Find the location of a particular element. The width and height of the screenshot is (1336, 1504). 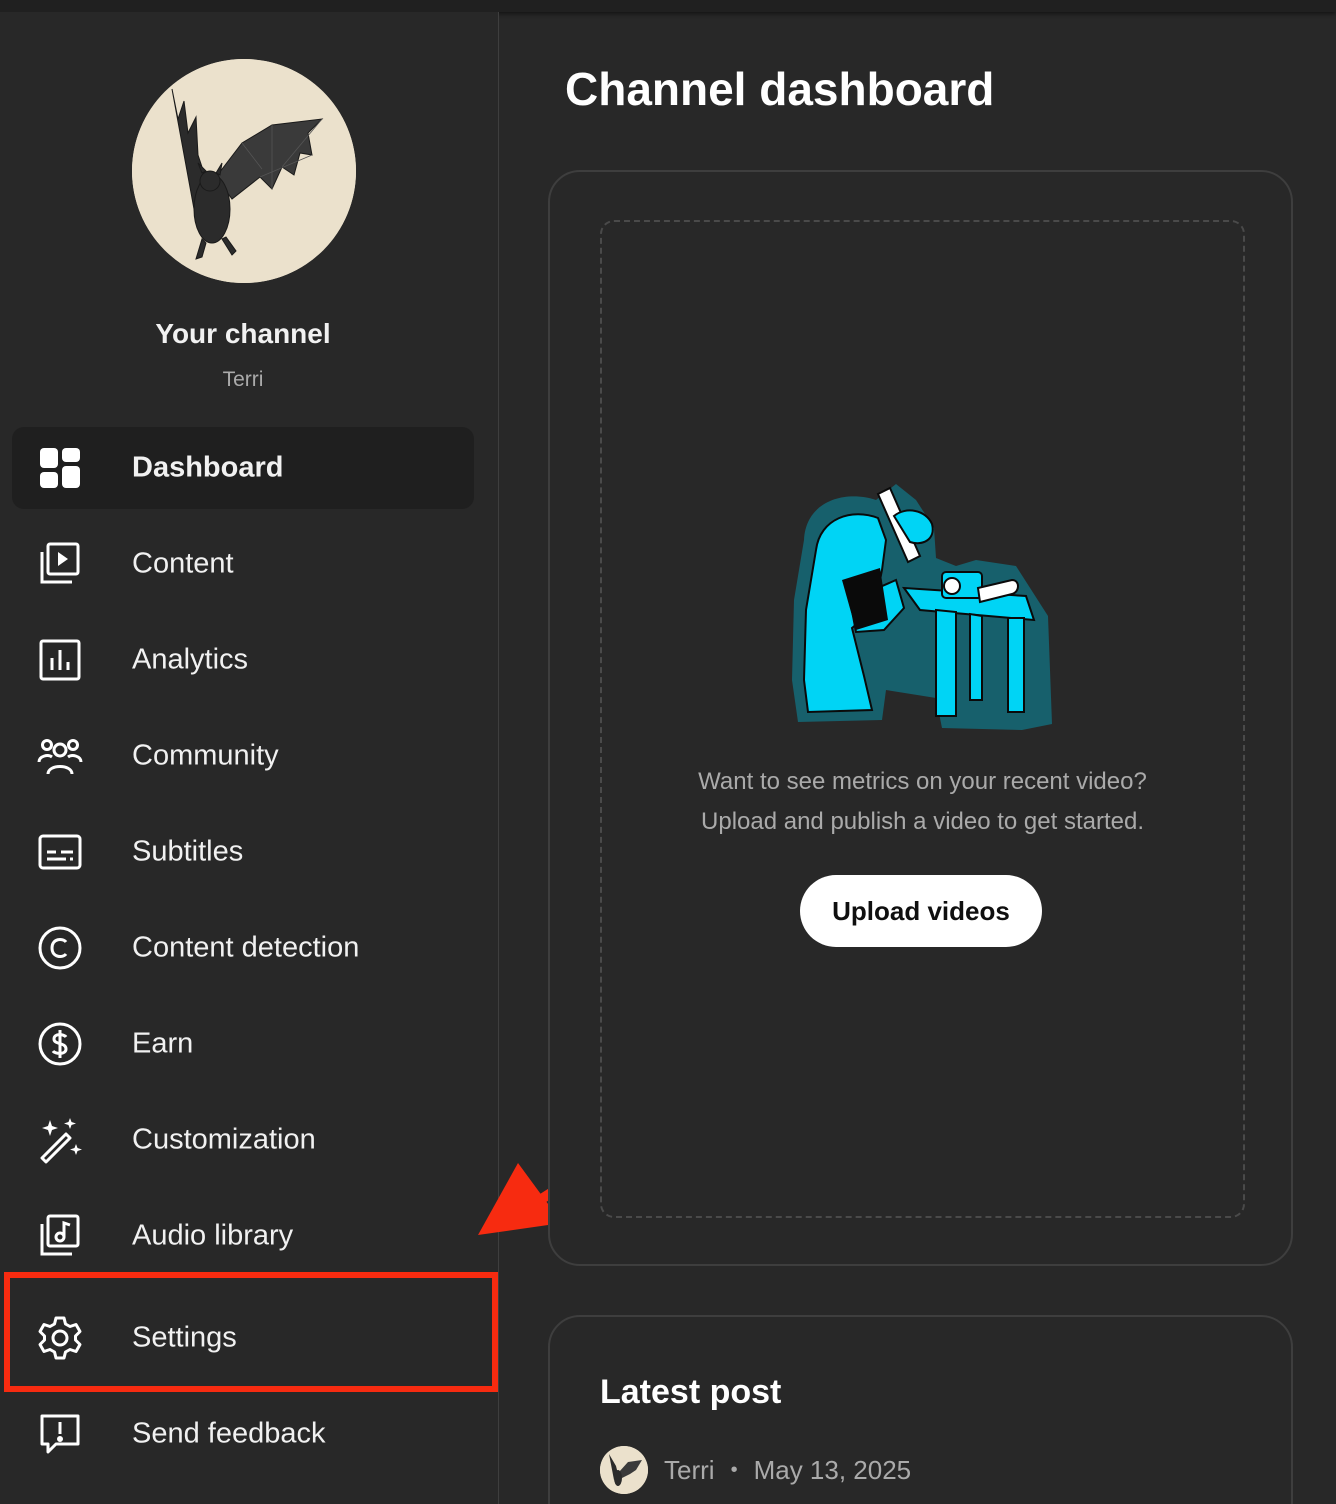

sidebar-item-customization: Customization is located at coordinates (243, 1140).